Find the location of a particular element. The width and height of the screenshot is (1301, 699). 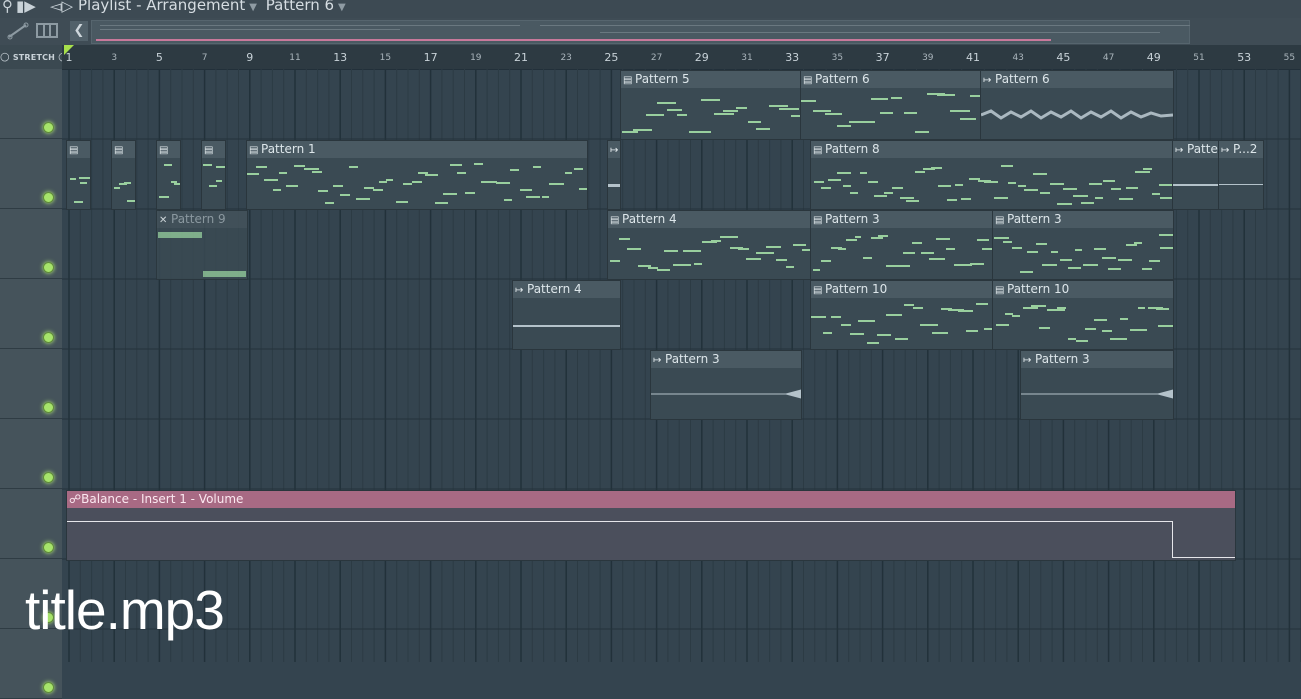

audio-clip: ↦ Patte is located at coordinates (1196, 175).